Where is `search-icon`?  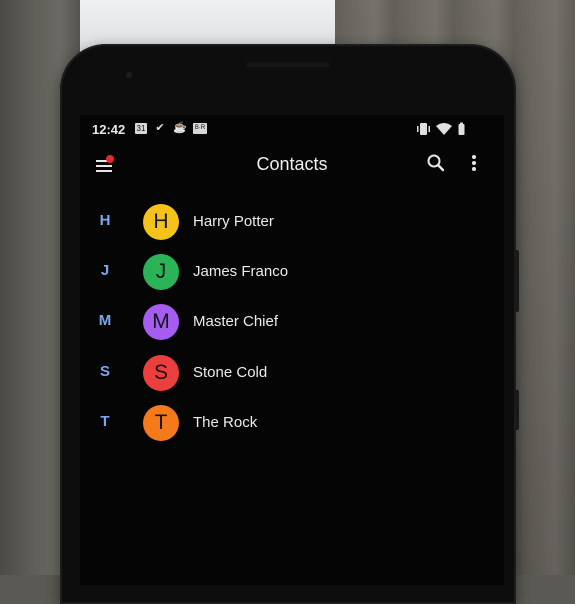
search-icon is located at coordinates (436, 163).